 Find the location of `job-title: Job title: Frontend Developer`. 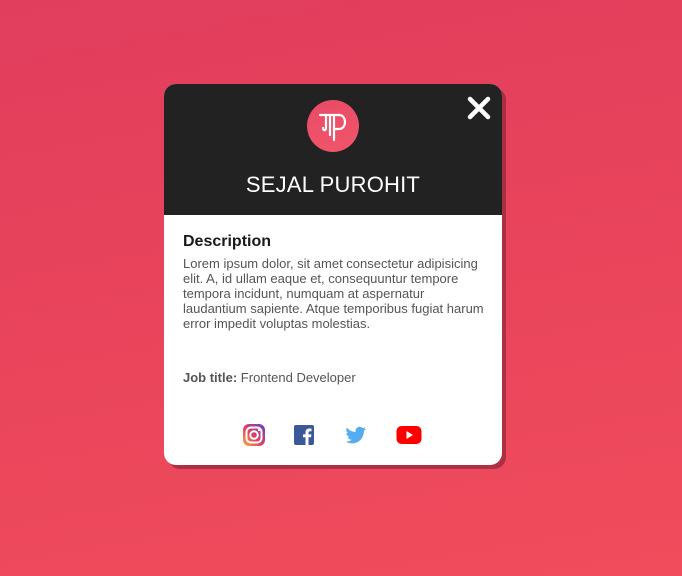

job-title: Job title: Frontend Developer is located at coordinates (269, 378).